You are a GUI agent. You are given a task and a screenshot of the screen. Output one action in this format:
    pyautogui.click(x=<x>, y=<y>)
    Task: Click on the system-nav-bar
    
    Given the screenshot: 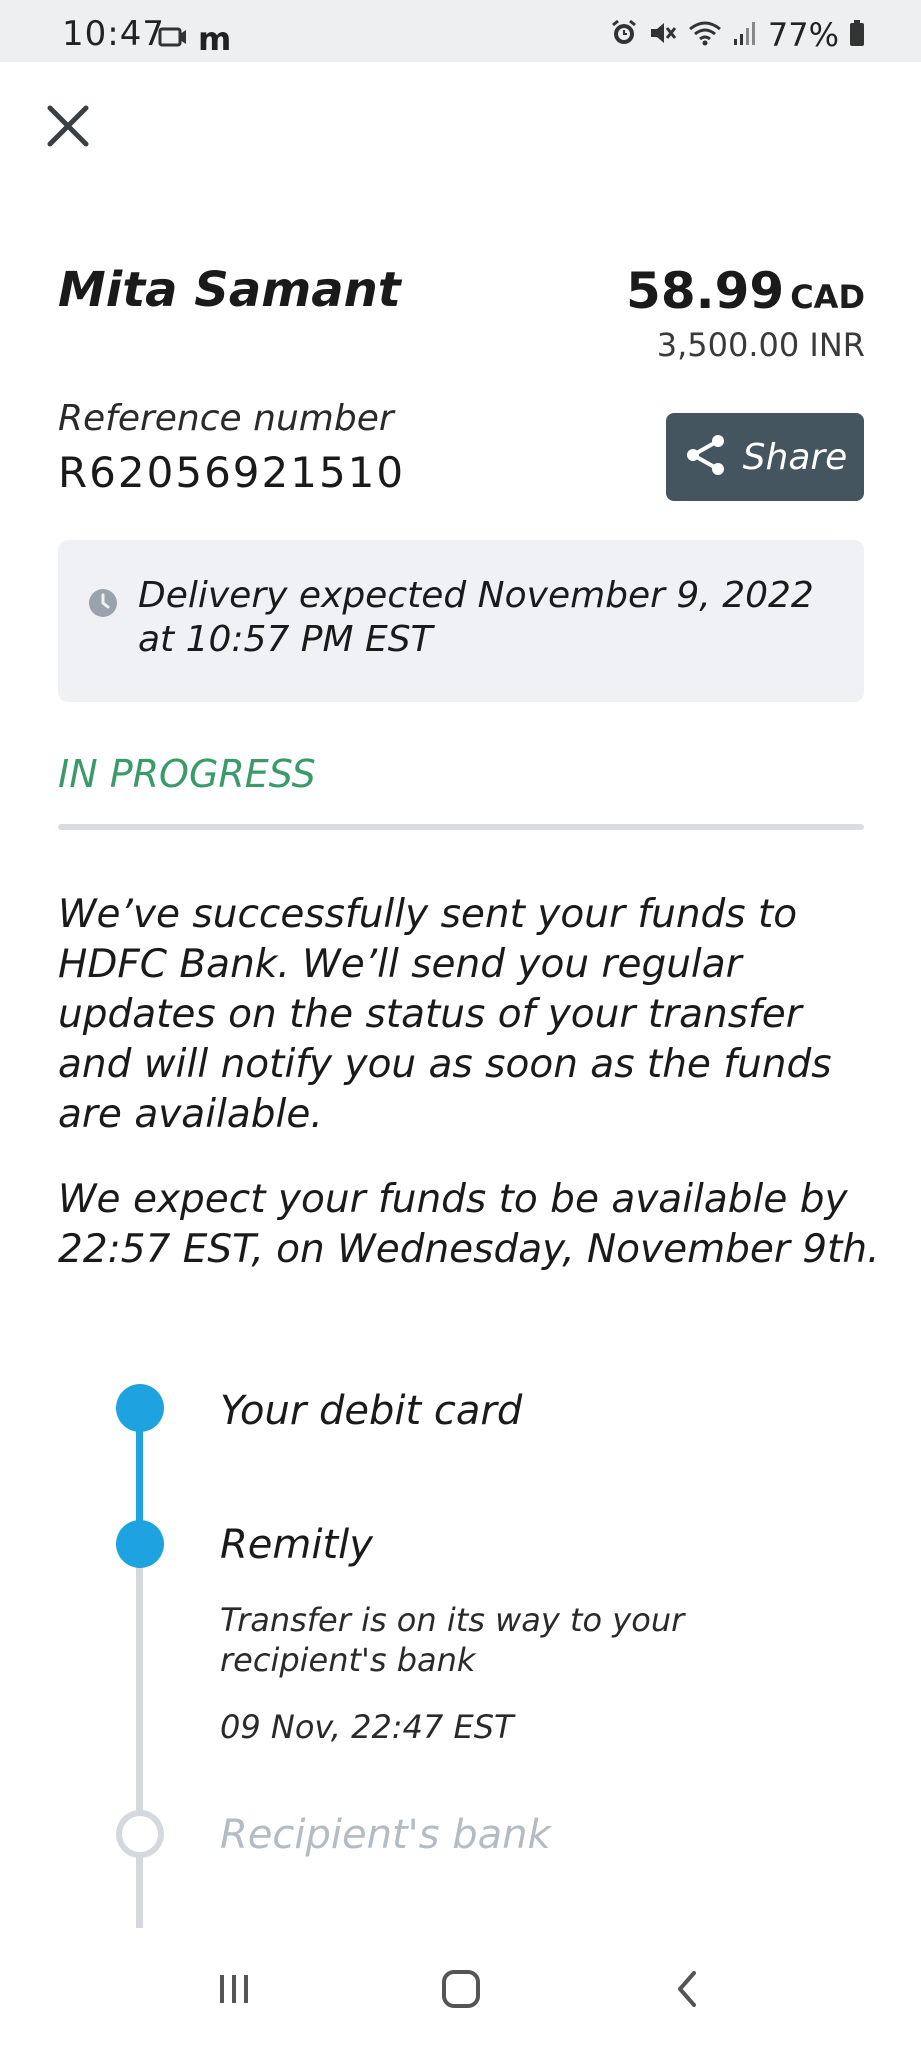 What is the action you would take?
    pyautogui.click(x=460, y=1991)
    